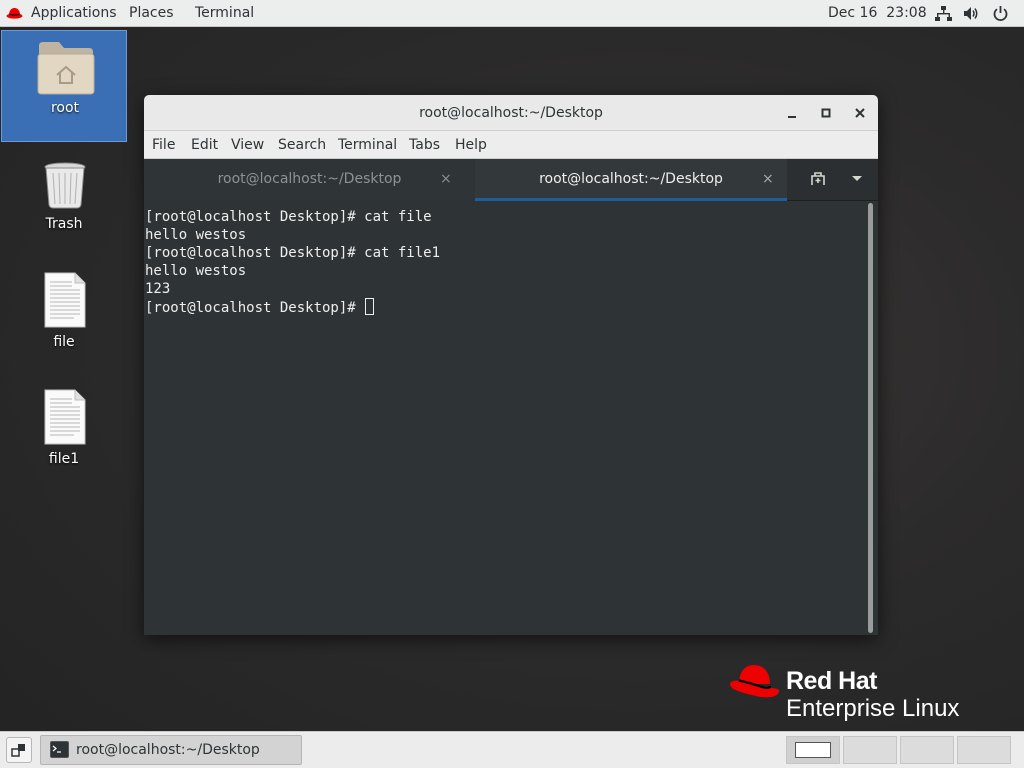 Image resolution: width=1024 pixels, height=768 pixels. What do you see at coordinates (255, 308) in the screenshot?
I see `terminal-prompt: [root@localhost Desktop]#` at bounding box center [255, 308].